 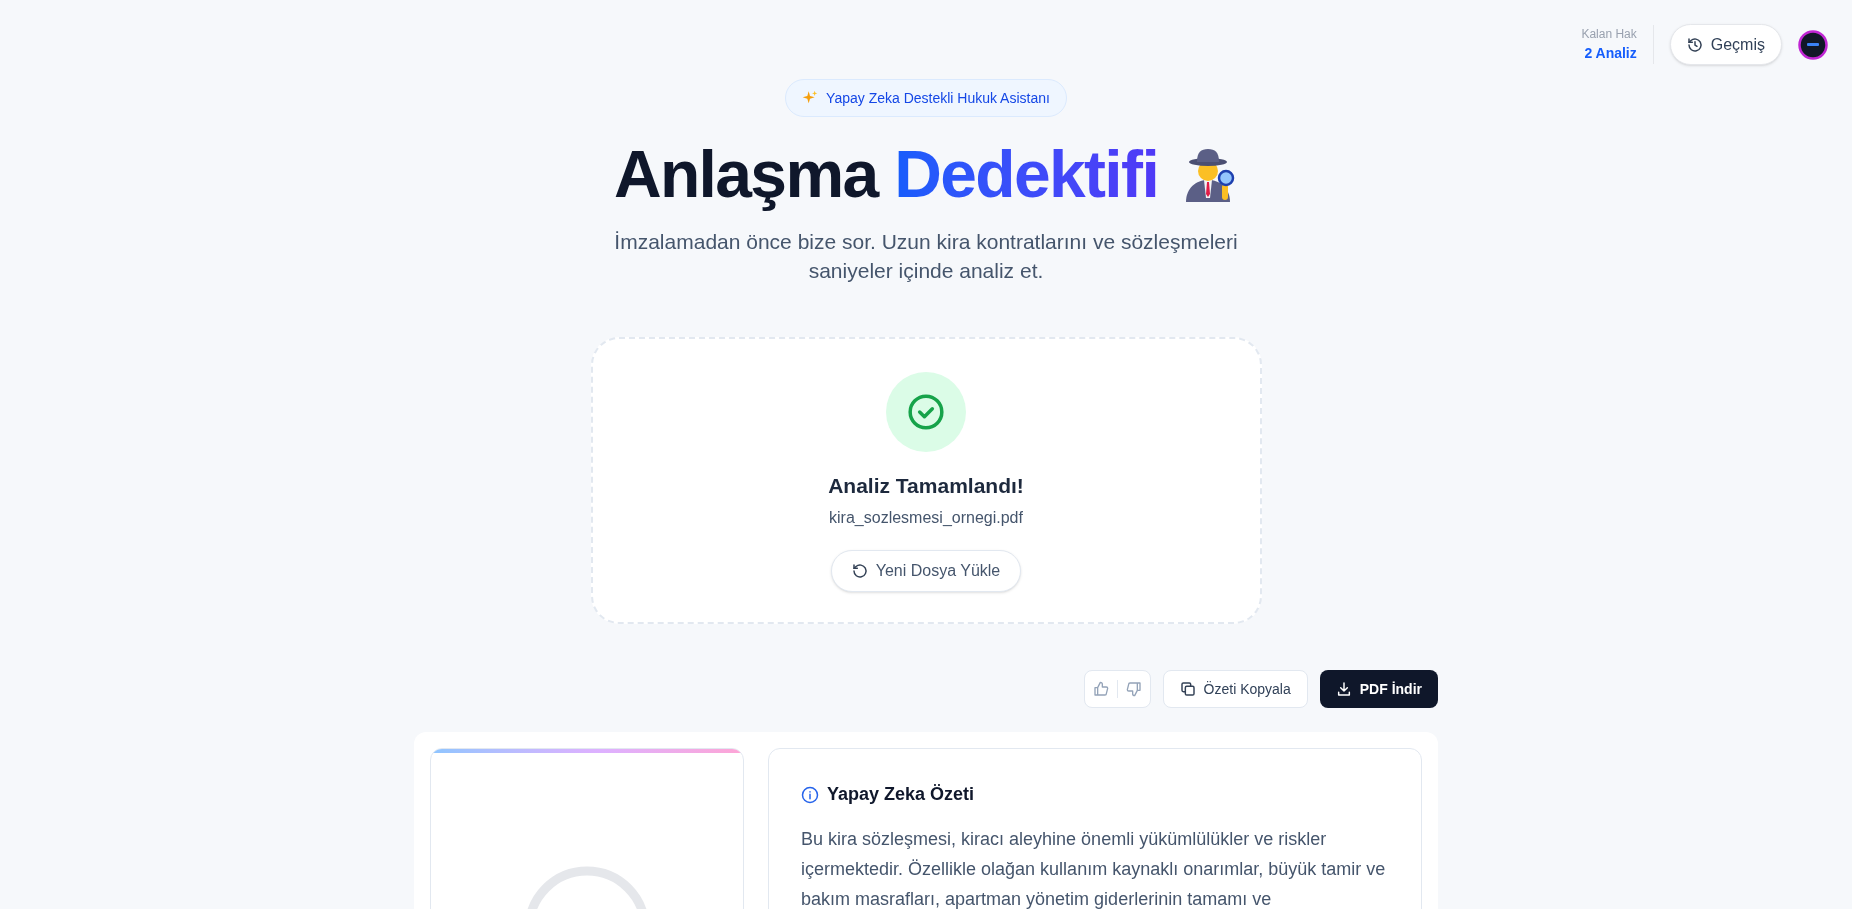 I want to click on avatar-icon, so click(x=1813, y=44).